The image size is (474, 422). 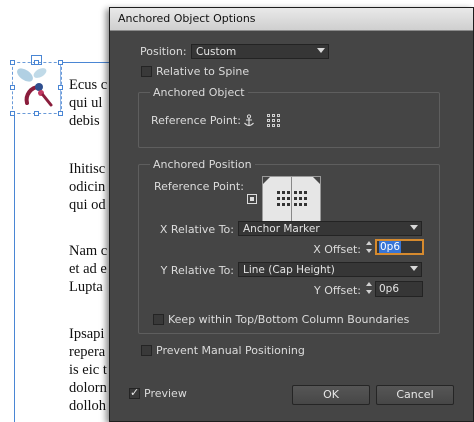 I want to click on y-relative-to-value: Line (Cap Height), so click(x=289, y=270).